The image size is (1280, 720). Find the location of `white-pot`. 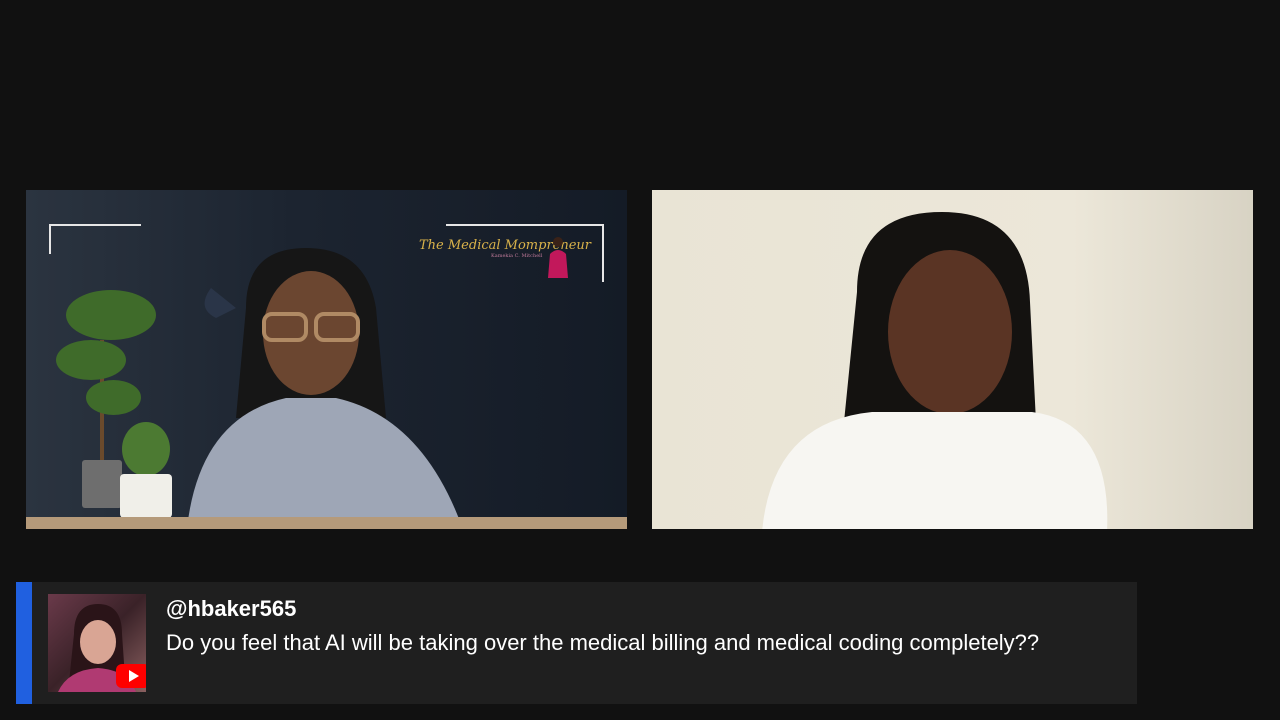

white-pot is located at coordinates (146, 496).